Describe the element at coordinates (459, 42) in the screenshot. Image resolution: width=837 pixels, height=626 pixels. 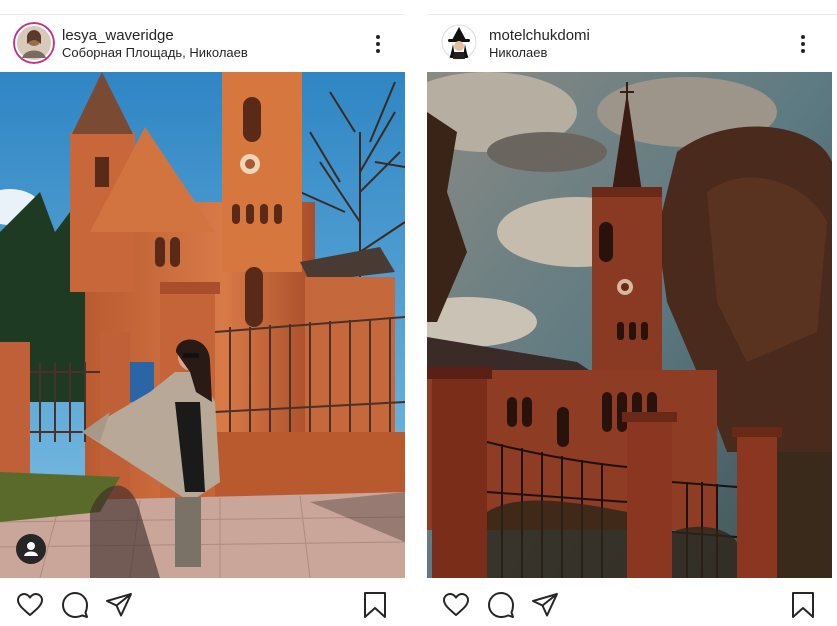
I see `profile-avatar-witch` at that location.